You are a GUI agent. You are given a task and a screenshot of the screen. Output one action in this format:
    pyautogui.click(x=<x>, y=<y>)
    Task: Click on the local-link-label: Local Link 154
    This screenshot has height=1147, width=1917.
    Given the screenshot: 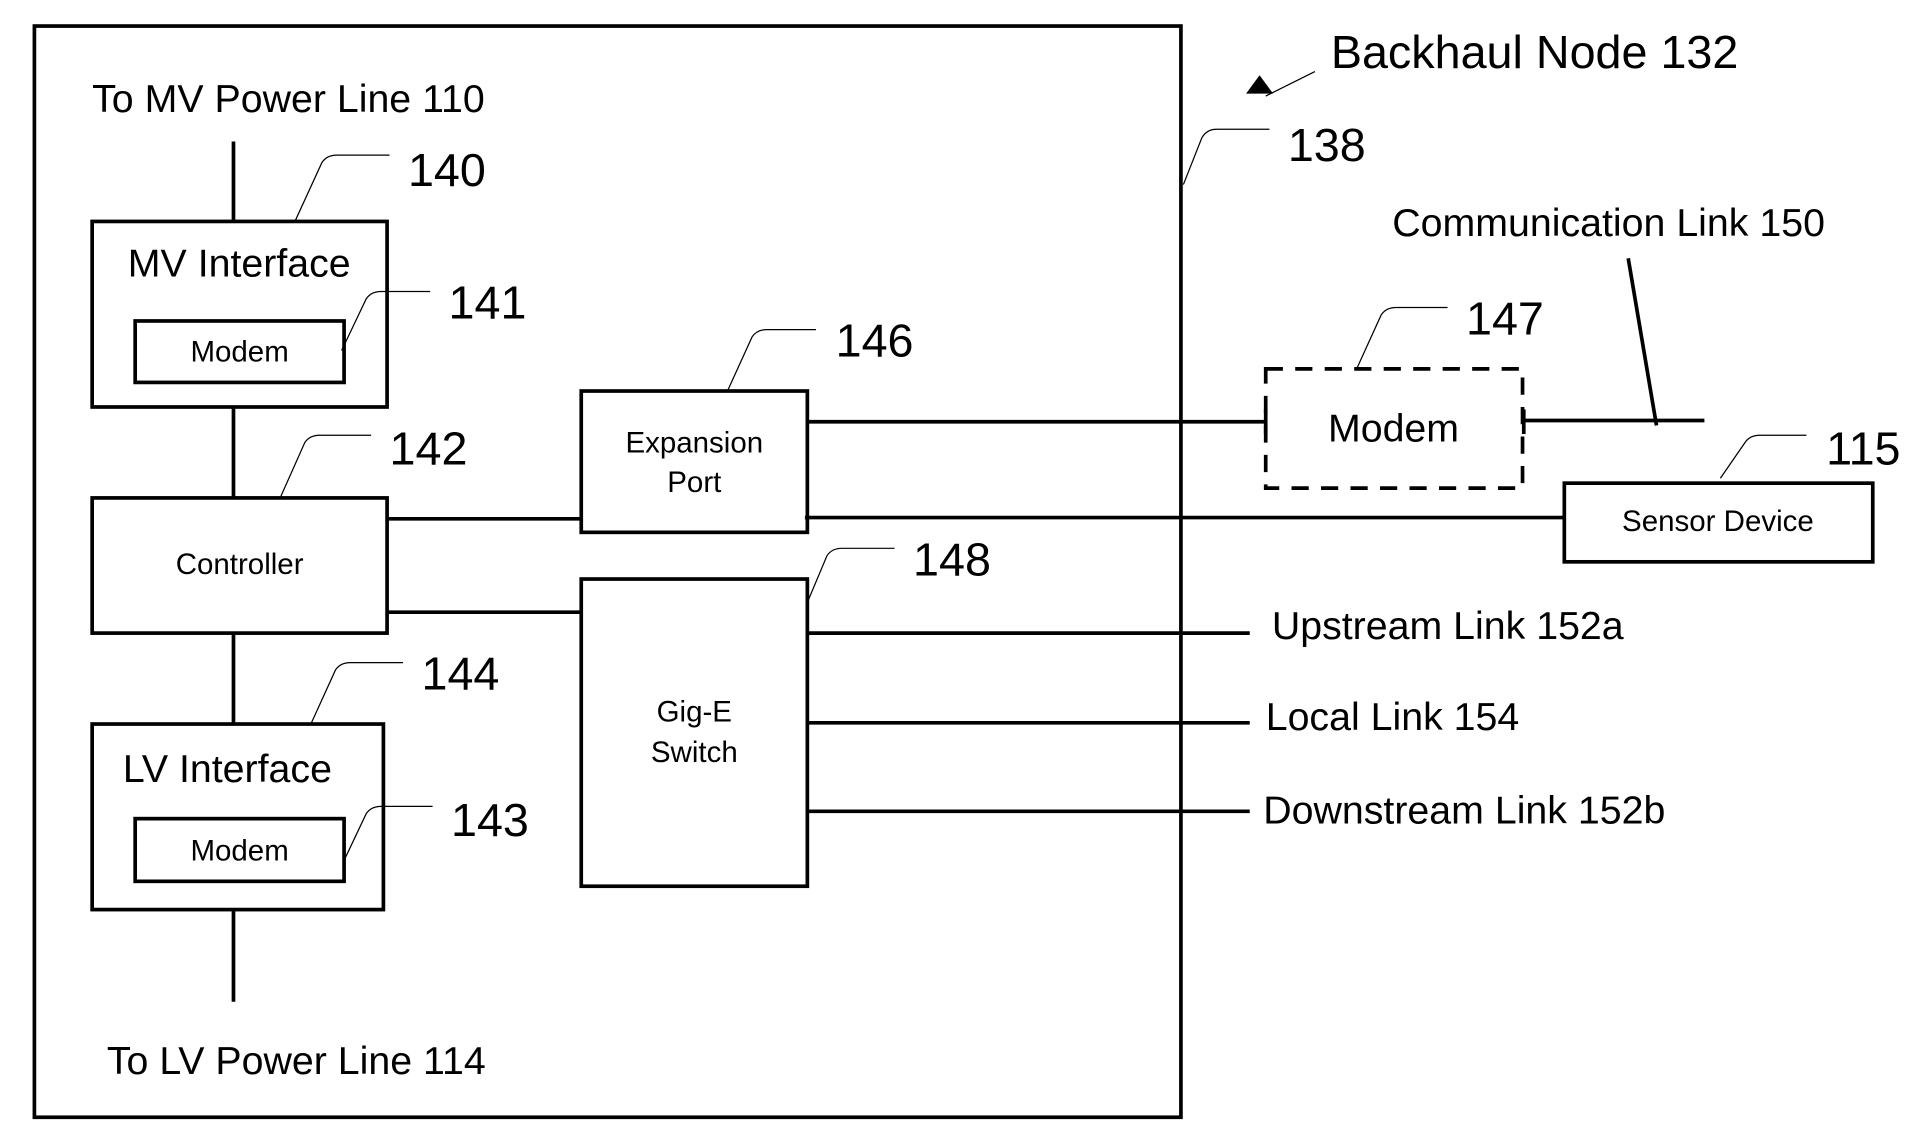 What is the action you would take?
    pyautogui.click(x=1393, y=717)
    